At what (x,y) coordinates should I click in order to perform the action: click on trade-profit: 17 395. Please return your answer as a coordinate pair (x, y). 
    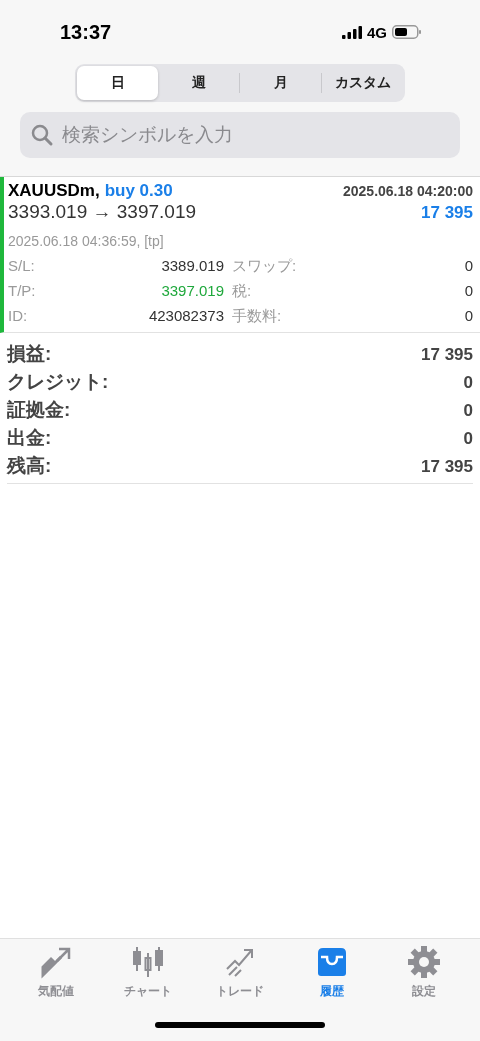
    Looking at the image, I should click on (447, 213).